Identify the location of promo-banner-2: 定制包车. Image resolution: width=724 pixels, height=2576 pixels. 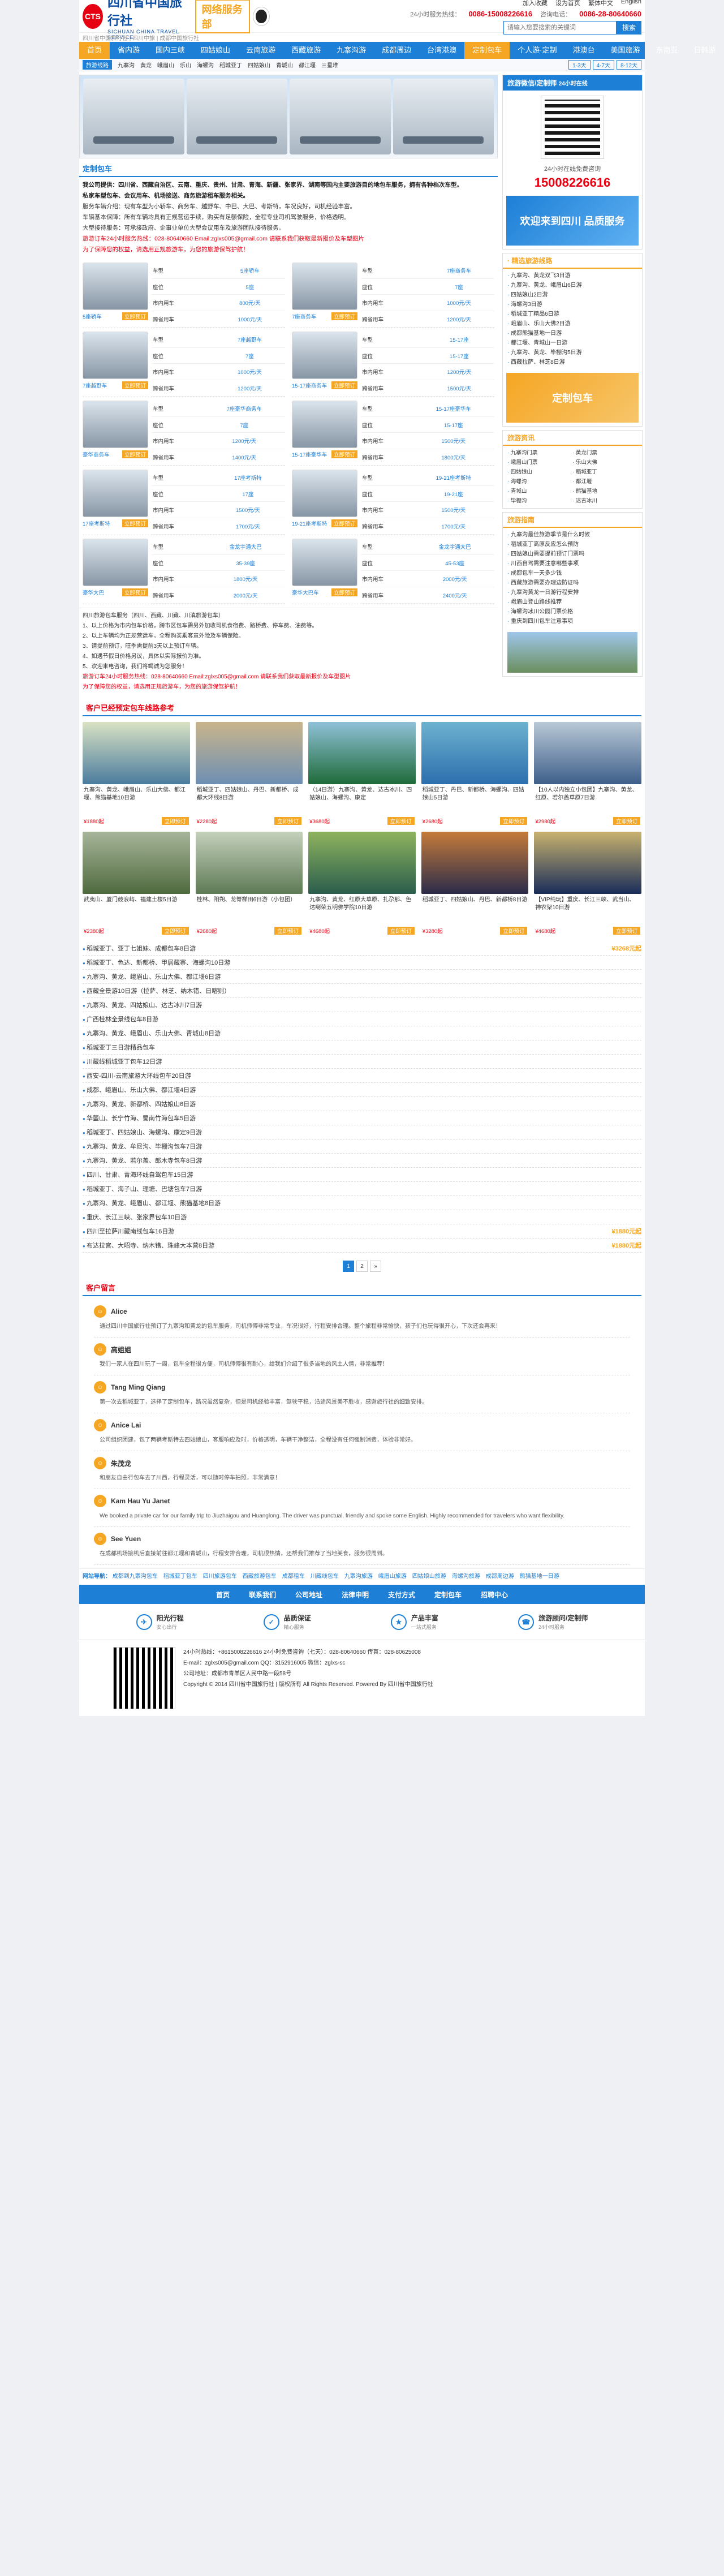
(572, 398).